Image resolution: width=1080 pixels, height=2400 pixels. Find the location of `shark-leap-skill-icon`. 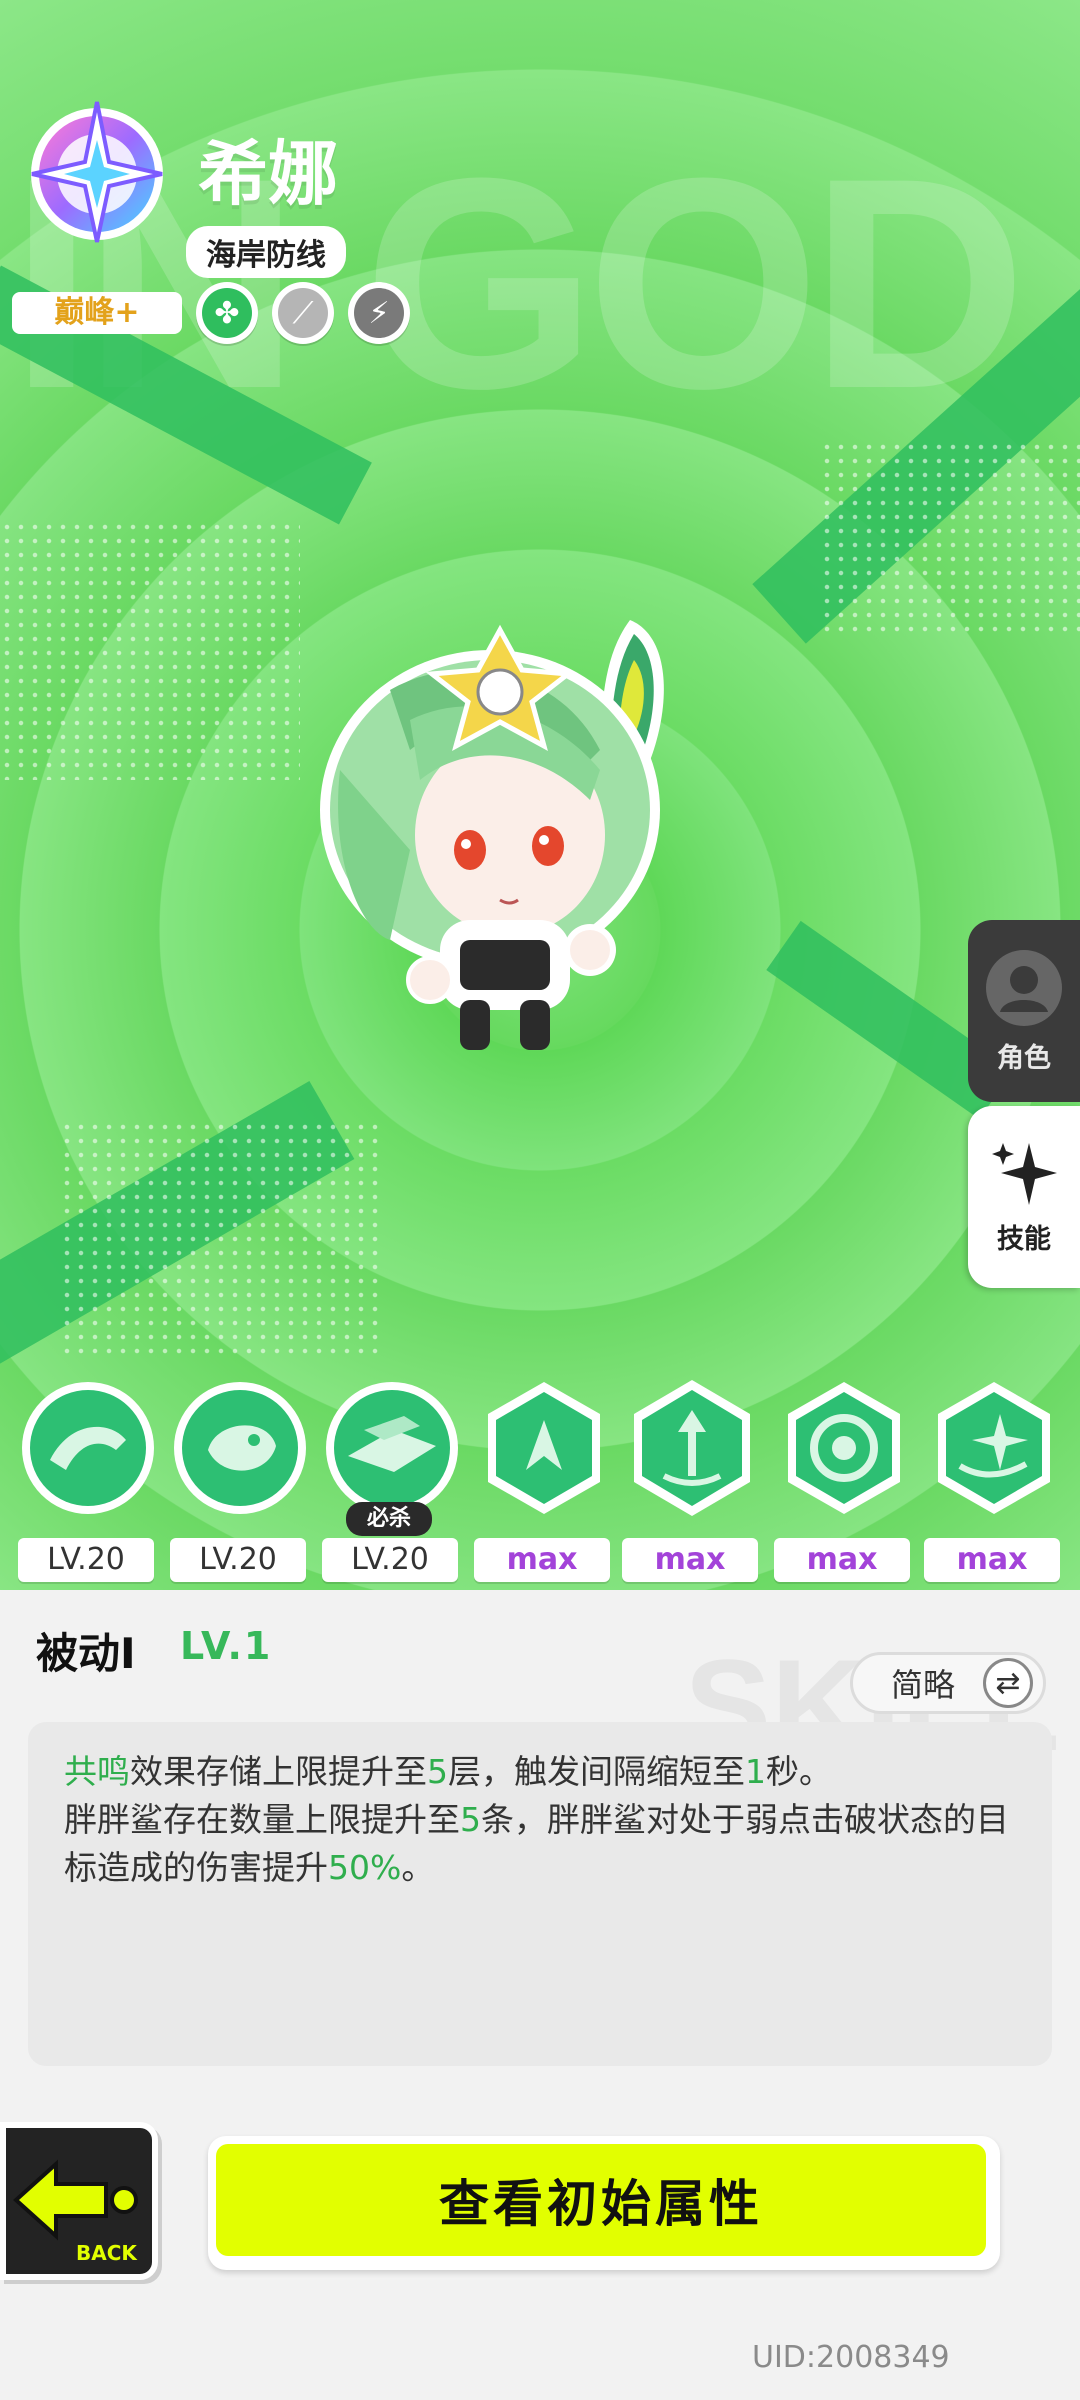

shark-leap-skill-icon is located at coordinates (88, 1448).